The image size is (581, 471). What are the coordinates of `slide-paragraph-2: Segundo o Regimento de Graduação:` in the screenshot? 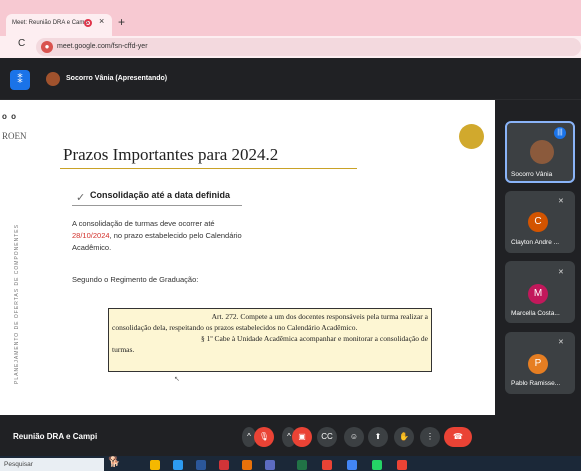 It's located at (135, 279).